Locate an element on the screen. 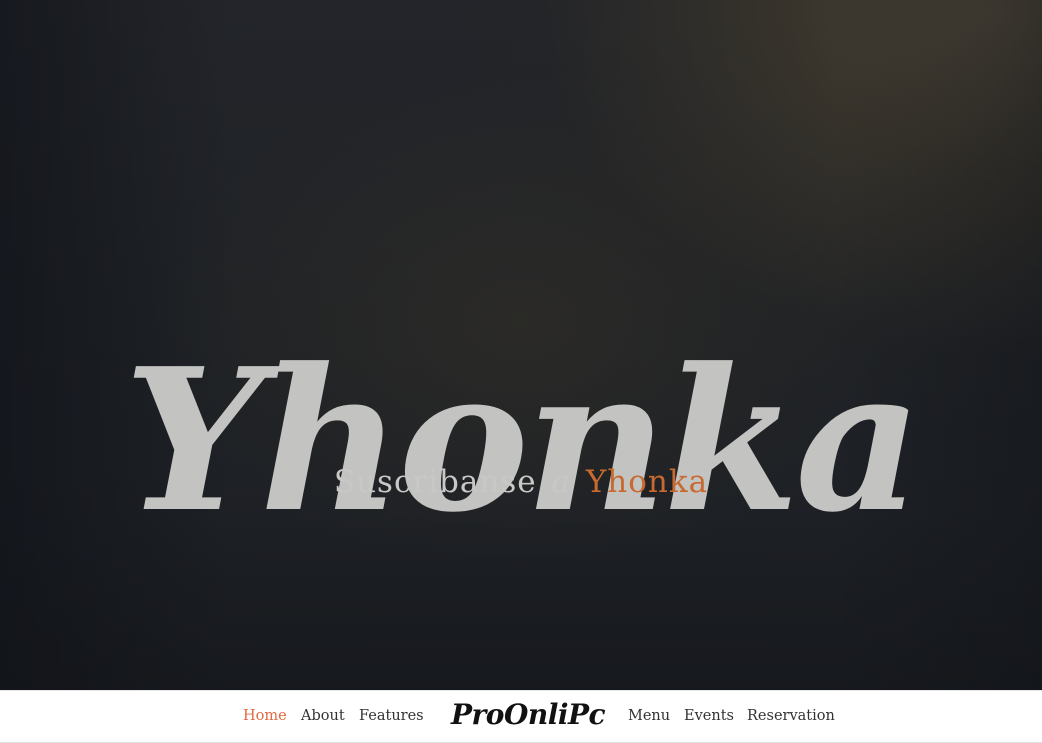  nav-link-features: Features is located at coordinates (391, 716).